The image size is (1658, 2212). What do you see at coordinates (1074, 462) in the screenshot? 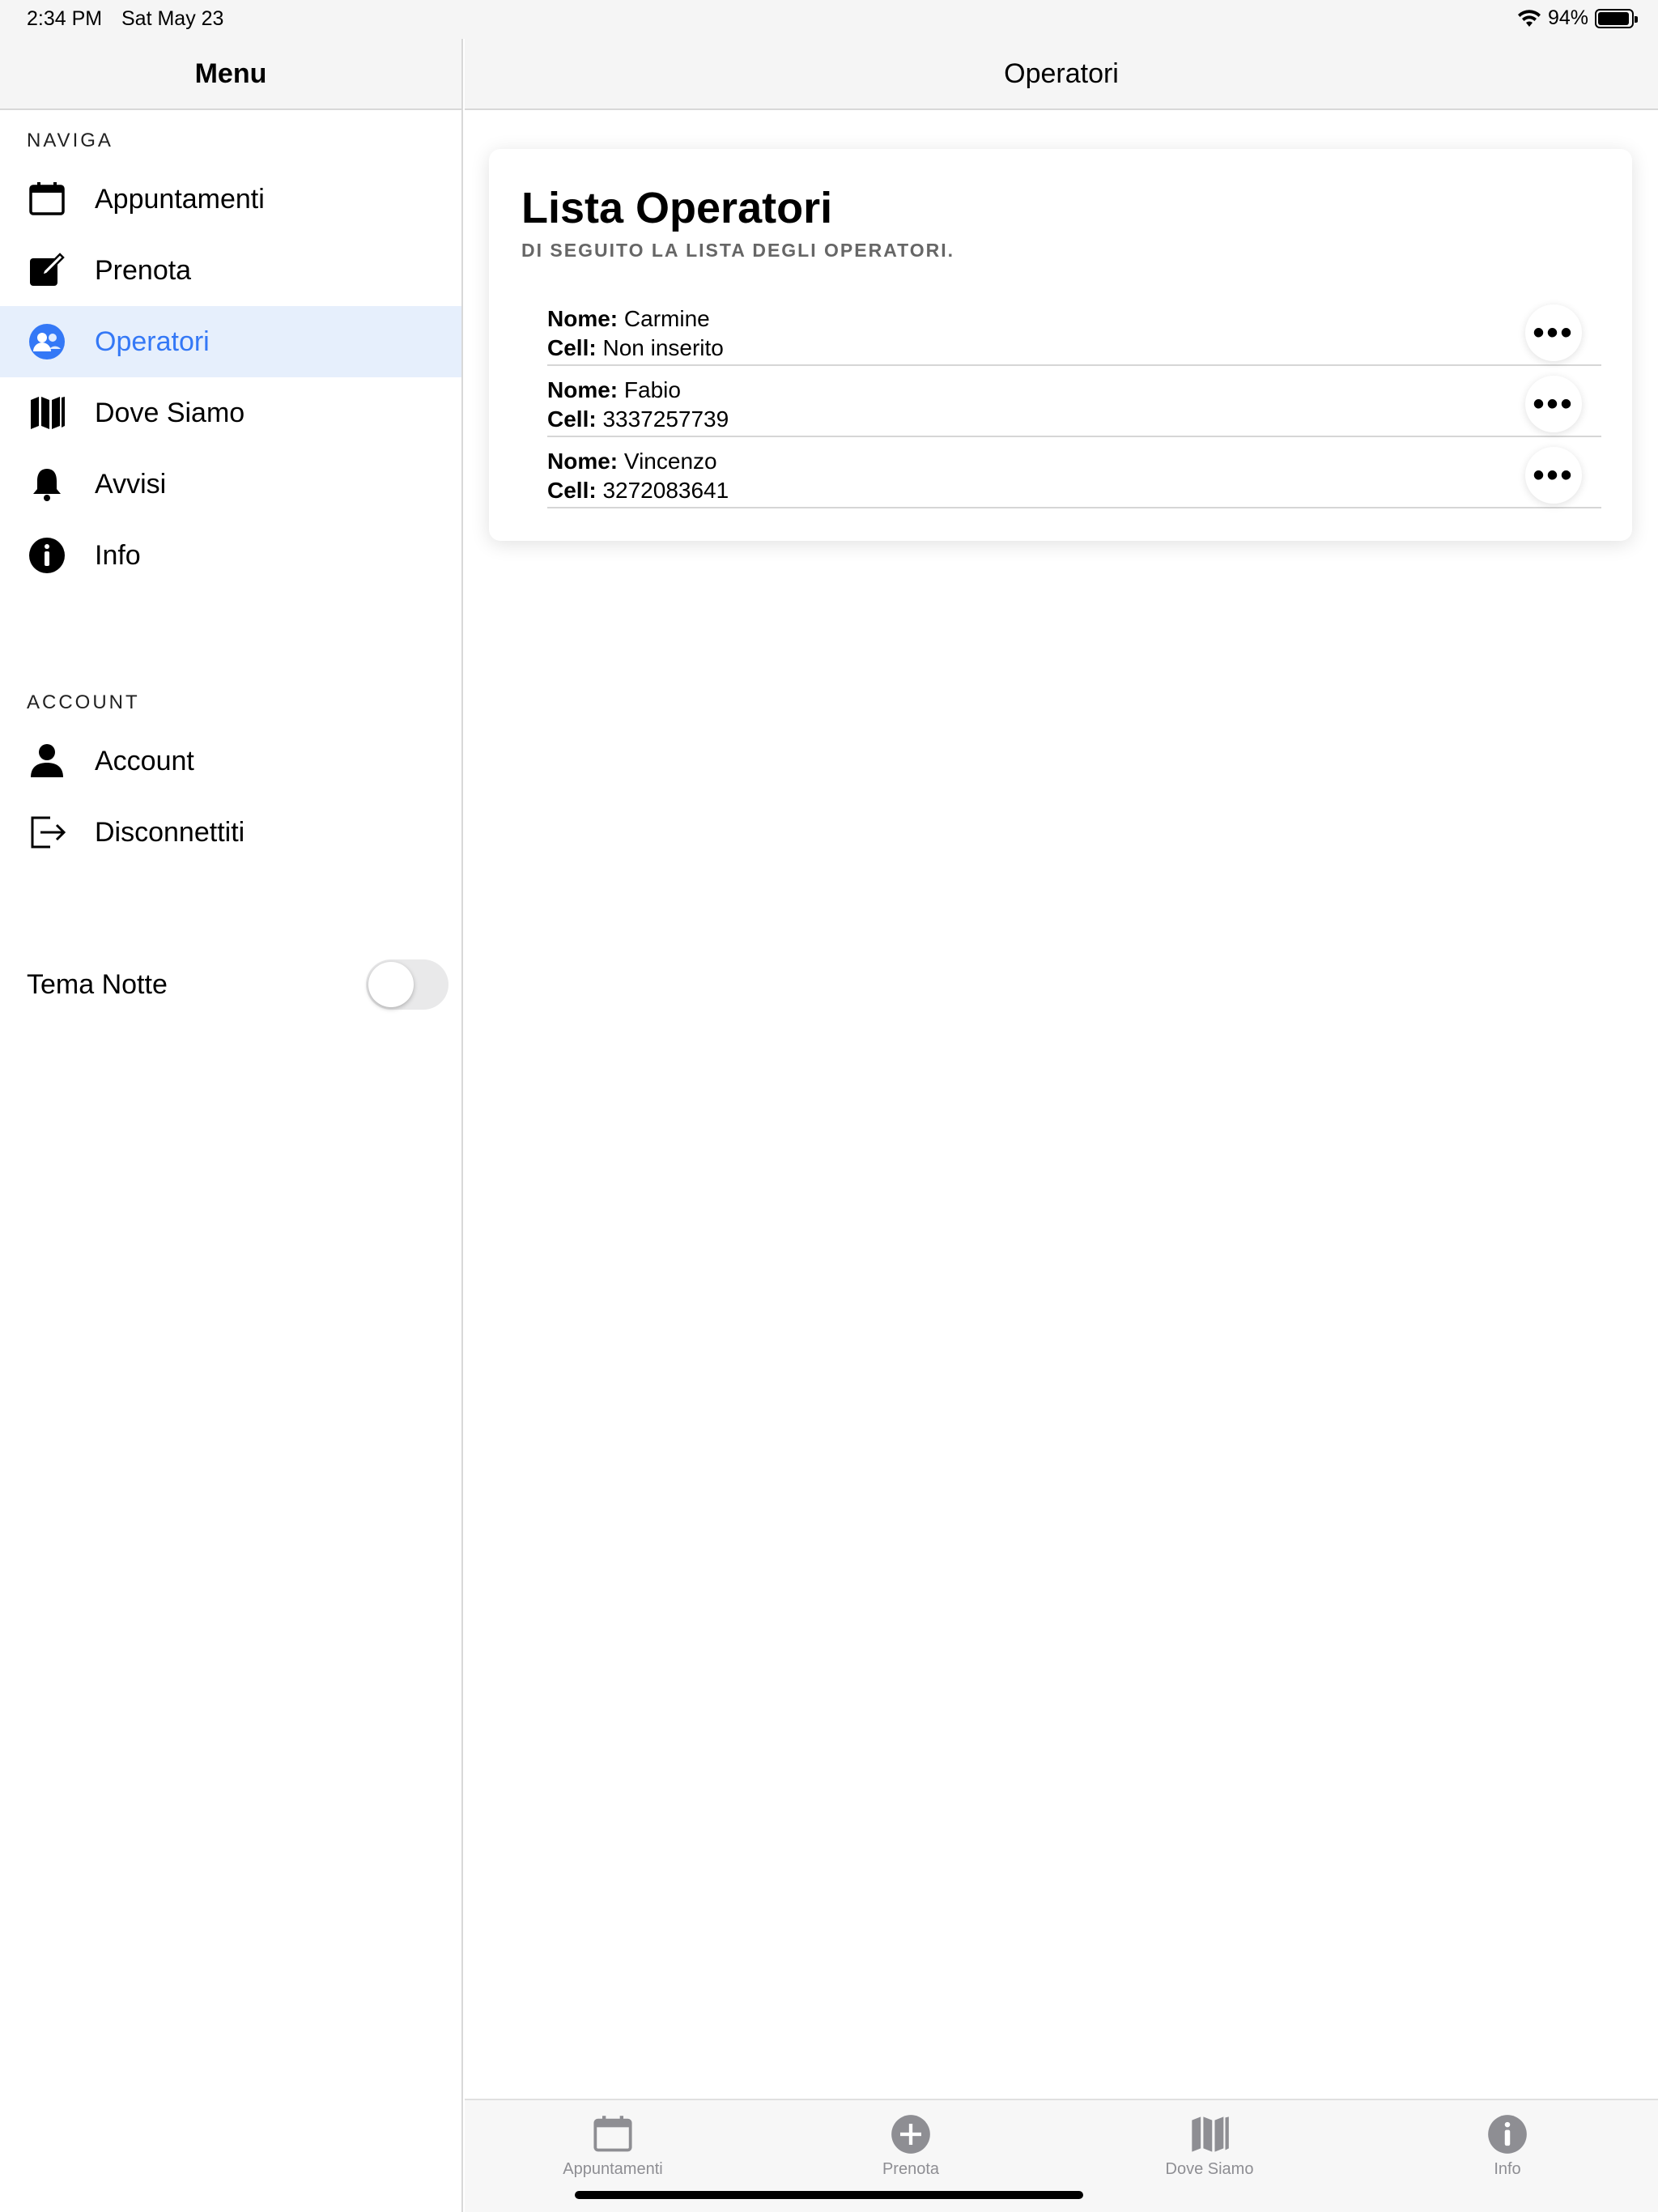
I see `operator-name: Nome: Vincenzo` at bounding box center [1074, 462].